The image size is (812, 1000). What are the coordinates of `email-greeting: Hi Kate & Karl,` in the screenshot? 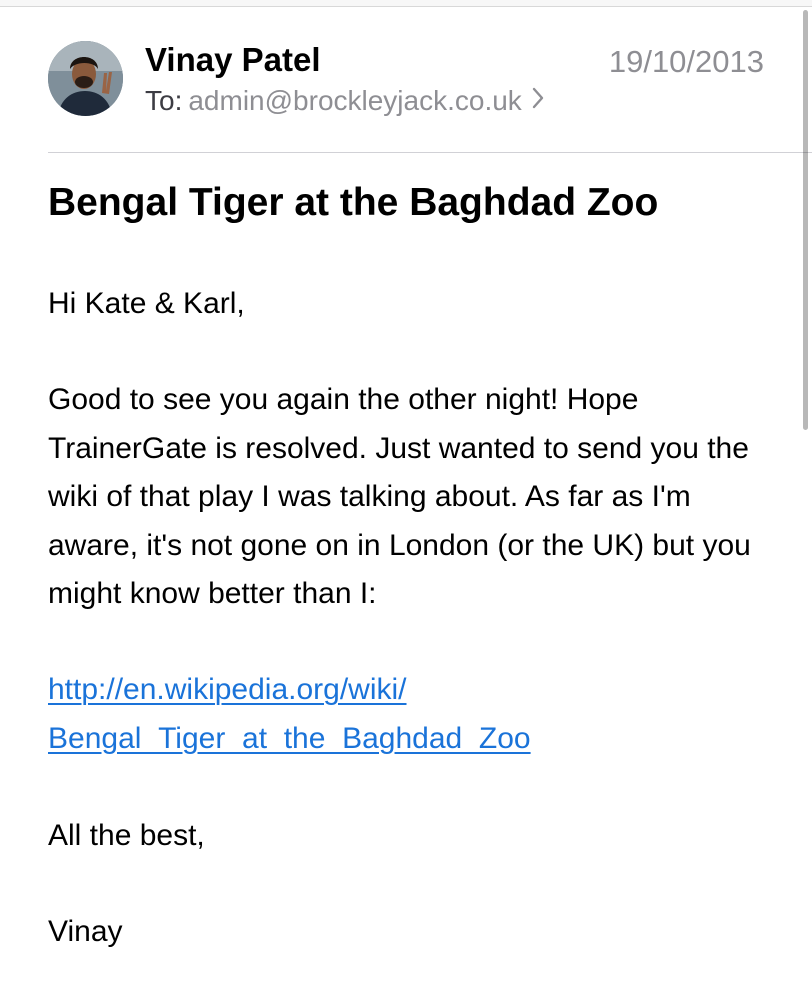 It's located at (146, 303).